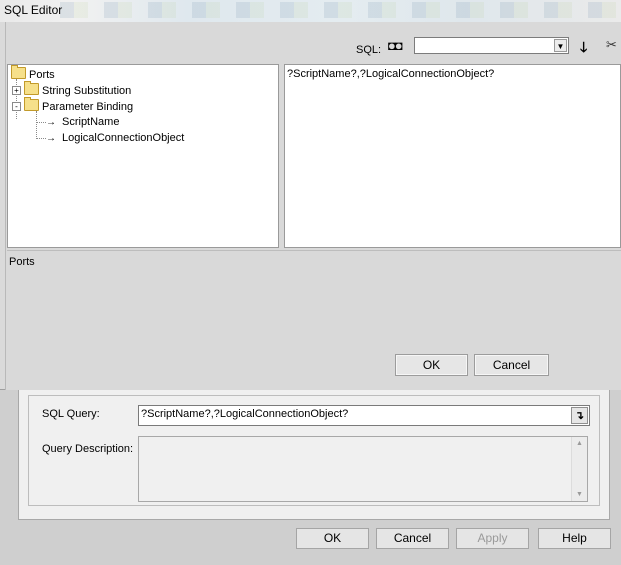 The height and width of the screenshot is (565, 621). I want to click on sql-query-value: ?ScriptName?,?LogicalConnectionObject?, so click(245, 414).